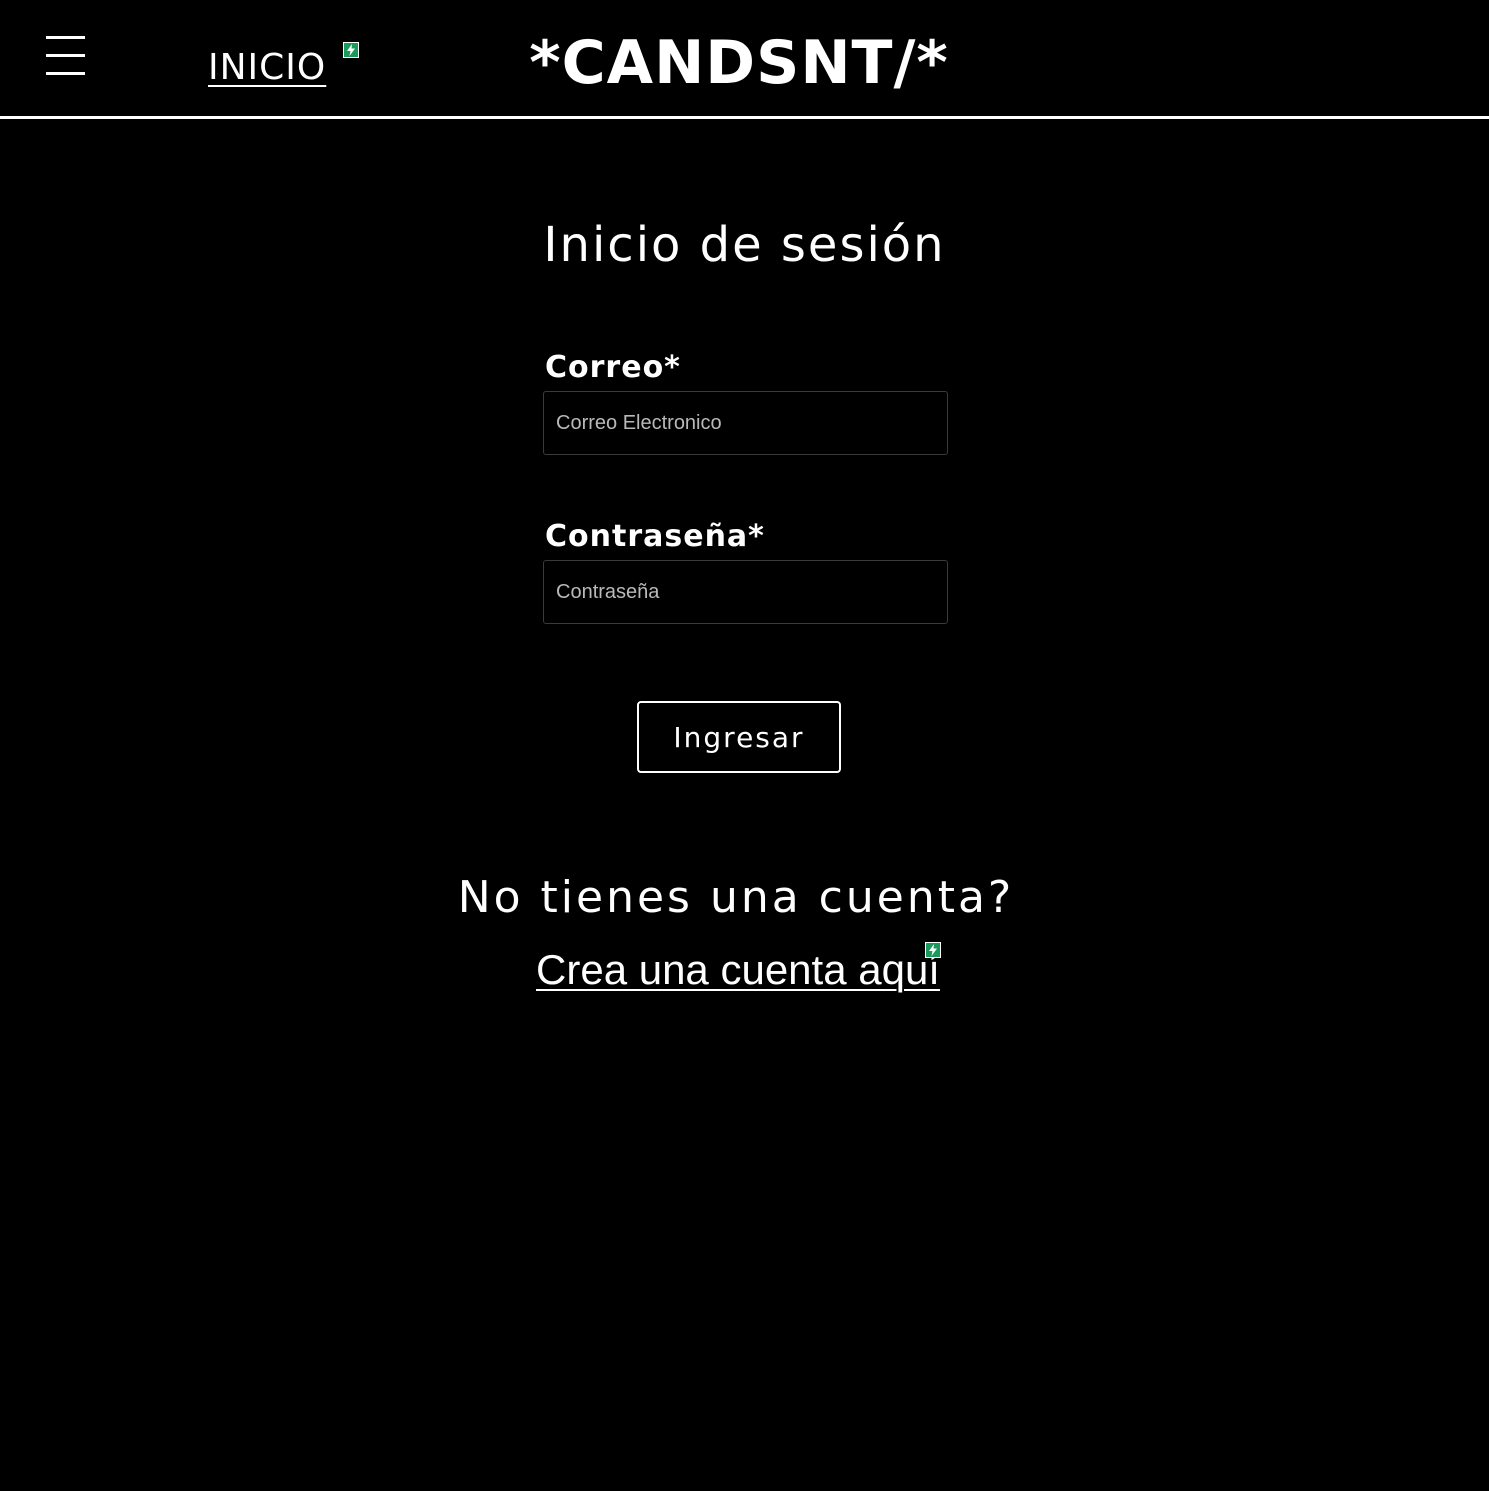  Describe the element at coordinates (739, 63) in the screenshot. I see `brand-logo-text: *CANDSNT/*` at that location.